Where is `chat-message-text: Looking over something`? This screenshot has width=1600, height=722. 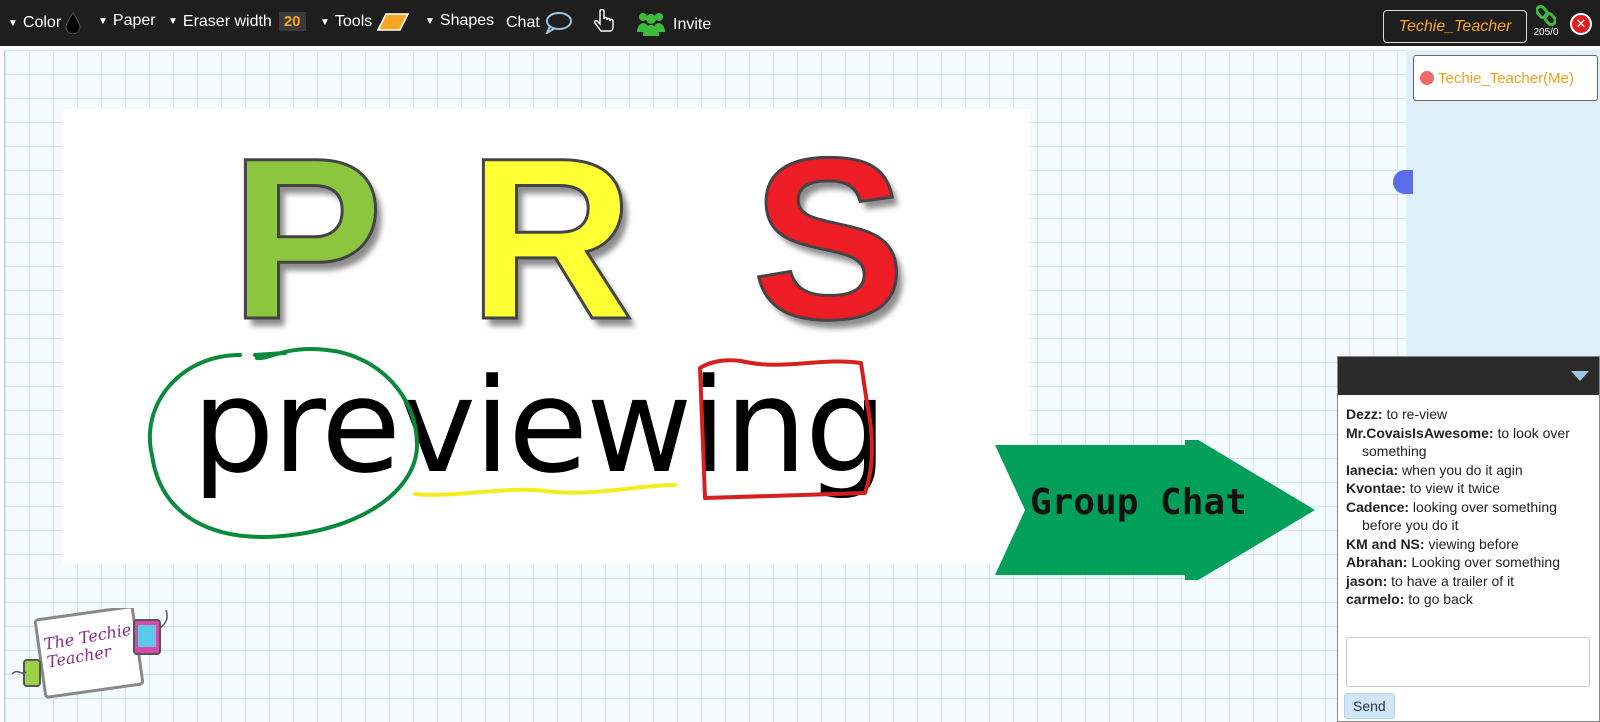 chat-message-text: Looking over something is located at coordinates (1485, 562).